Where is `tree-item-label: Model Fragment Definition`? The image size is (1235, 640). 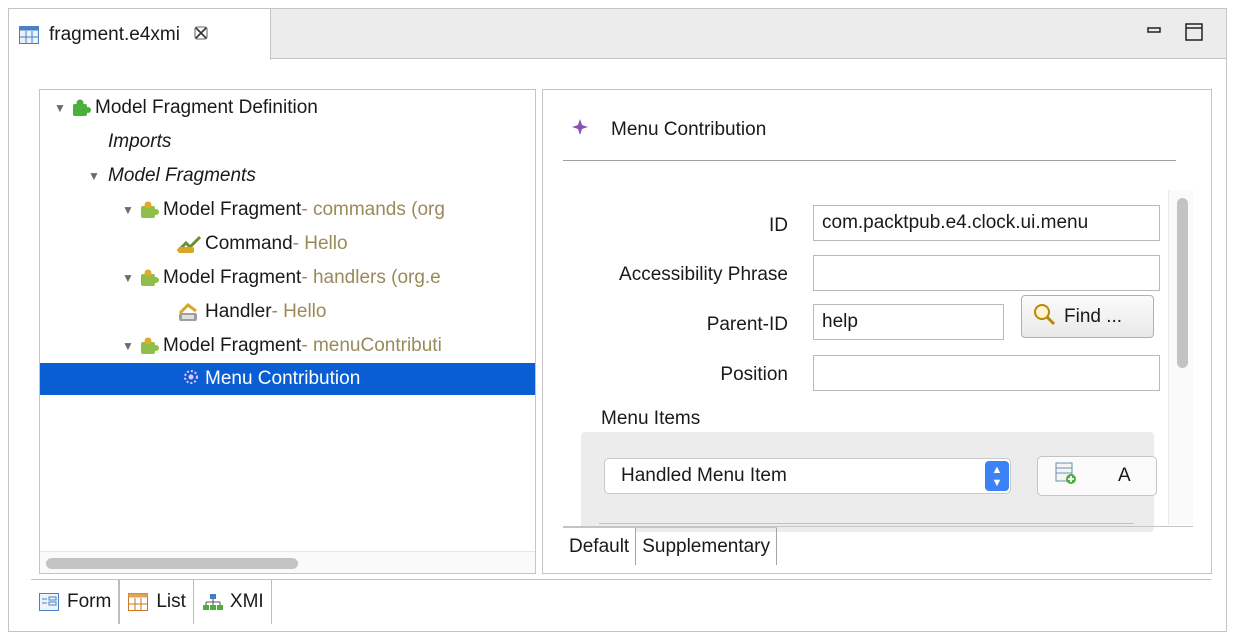
tree-item-label: Model Fragment Definition is located at coordinates (206, 107).